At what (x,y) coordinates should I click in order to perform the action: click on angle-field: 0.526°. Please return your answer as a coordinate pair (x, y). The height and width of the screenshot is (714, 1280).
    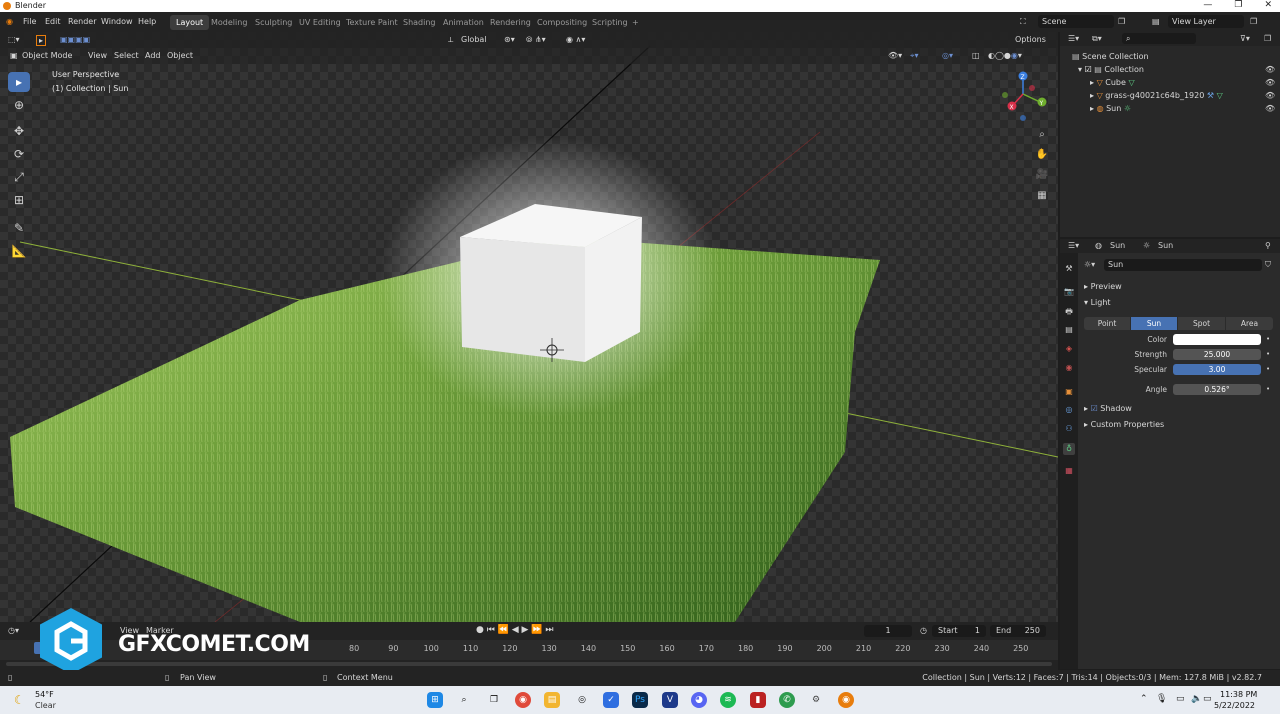
    Looking at the image, I should click on (1217, 389).